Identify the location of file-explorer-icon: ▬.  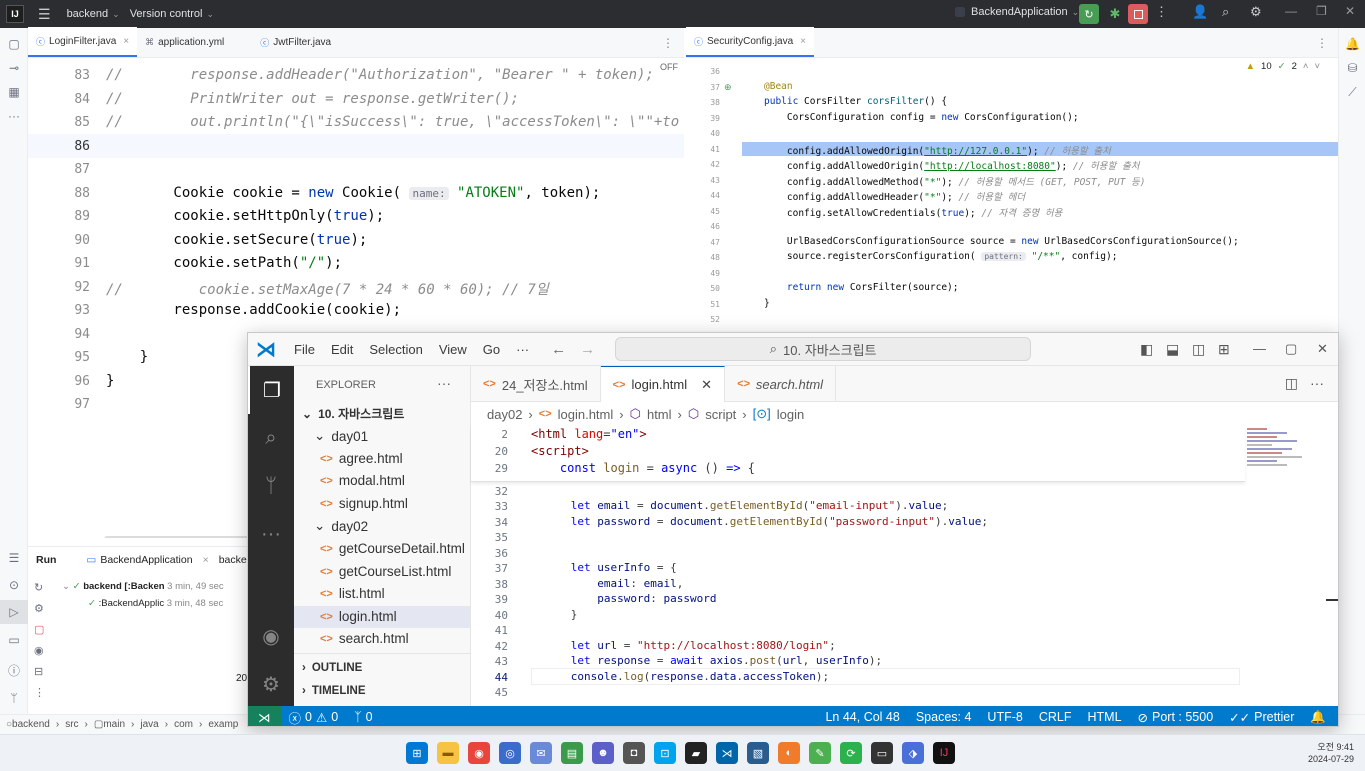
(448, 753).